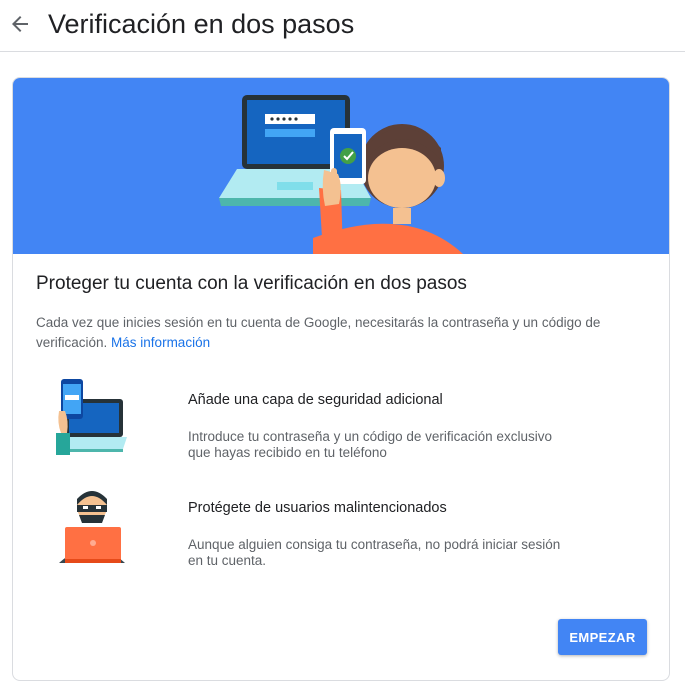 This screenshot has width=685, height=693. What do you see at coordinates (160, 342) in the screenshot?
I see `learn-more-link: Más información` at bounding box center [160, 342].